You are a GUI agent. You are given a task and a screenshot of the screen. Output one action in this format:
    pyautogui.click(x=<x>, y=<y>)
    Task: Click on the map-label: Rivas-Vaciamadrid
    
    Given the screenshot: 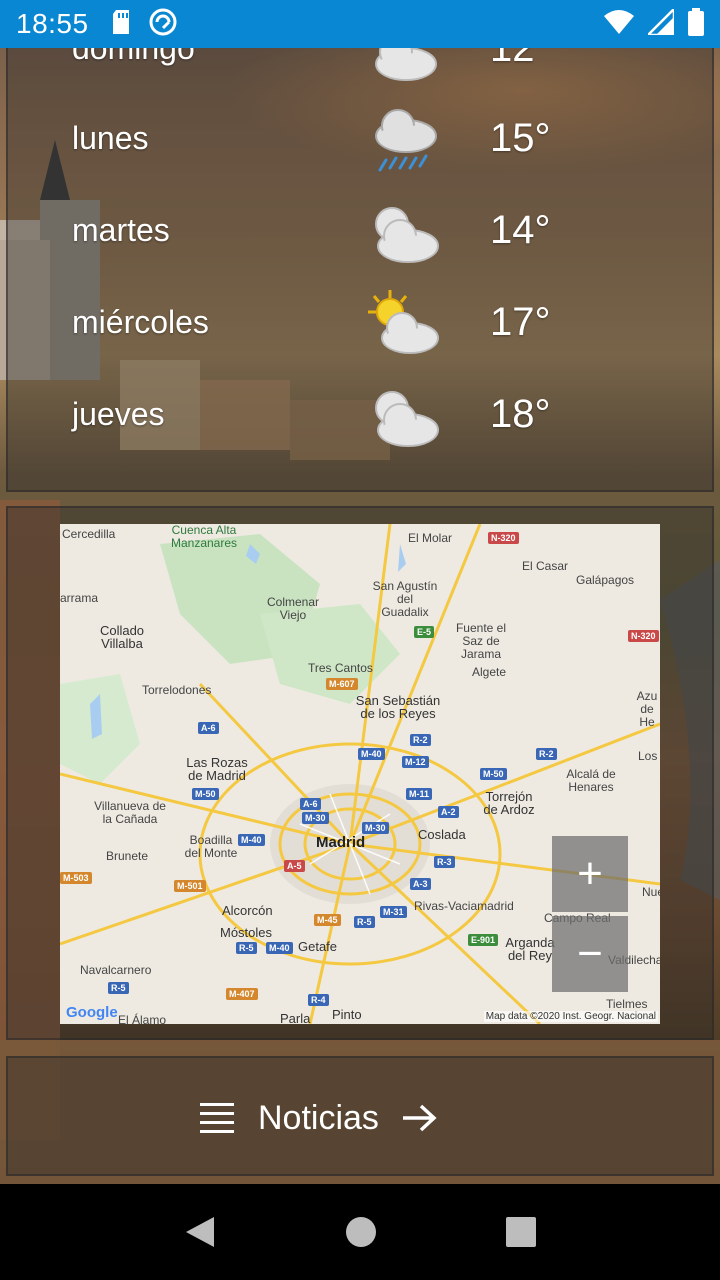 What is the action you would take?
    pyautogui.click(x=464, y=906)
    